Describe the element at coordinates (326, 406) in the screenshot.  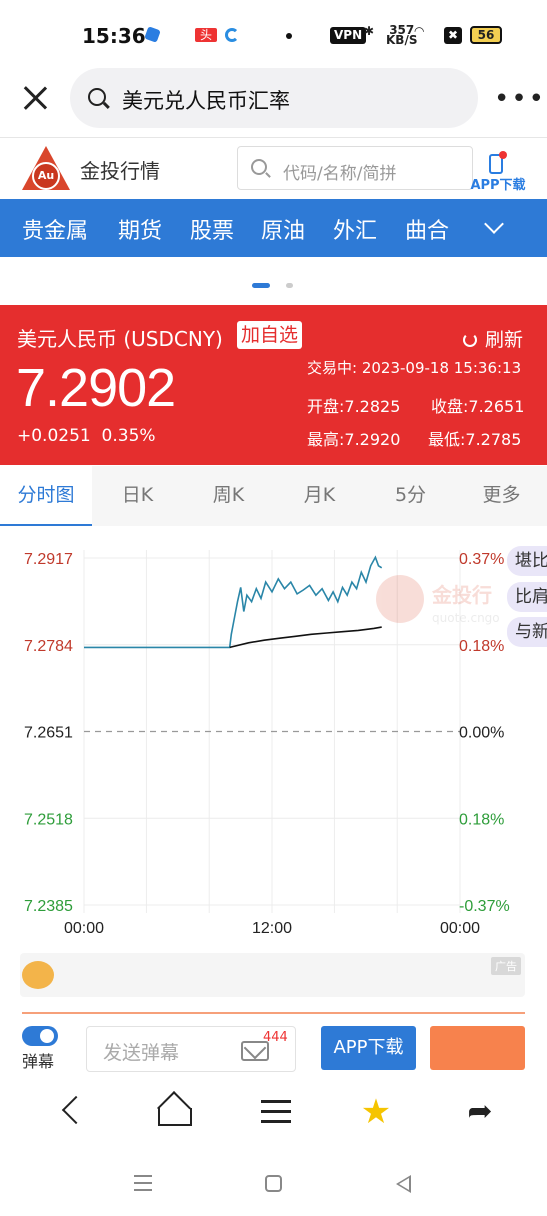
I see `open-label: 开盘:` at that location.